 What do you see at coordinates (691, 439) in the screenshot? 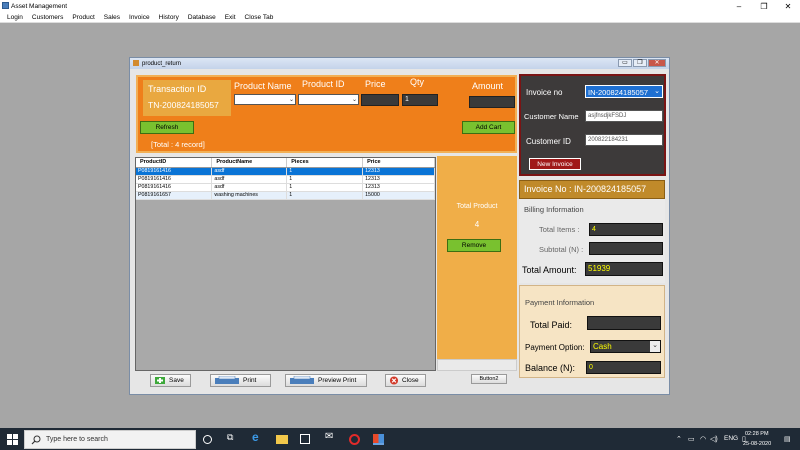
I see `network-icon: ▭` at bounding box center [691, 439].